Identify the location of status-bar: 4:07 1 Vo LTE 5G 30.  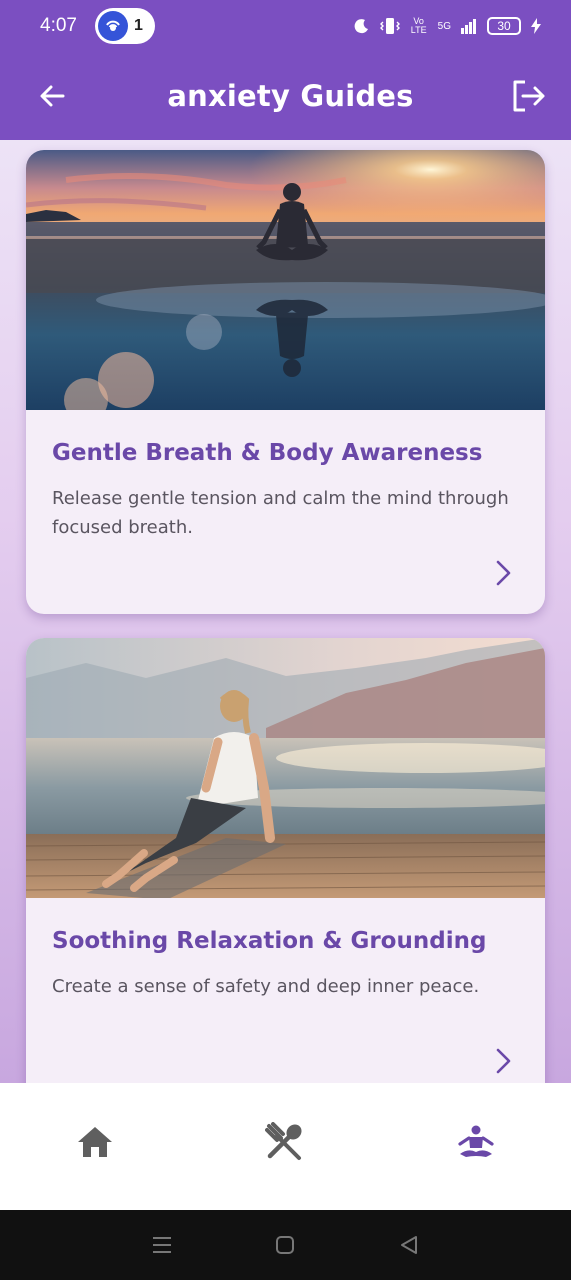
(285, 26).